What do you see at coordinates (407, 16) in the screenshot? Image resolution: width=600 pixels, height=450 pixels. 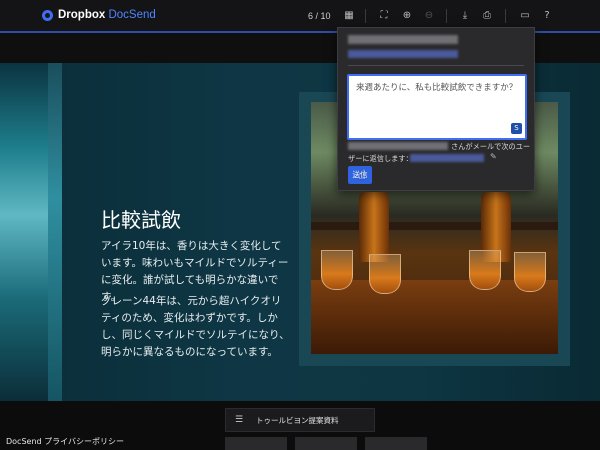 I see `add-icon: ⊕` at bounding box center [407, 16].